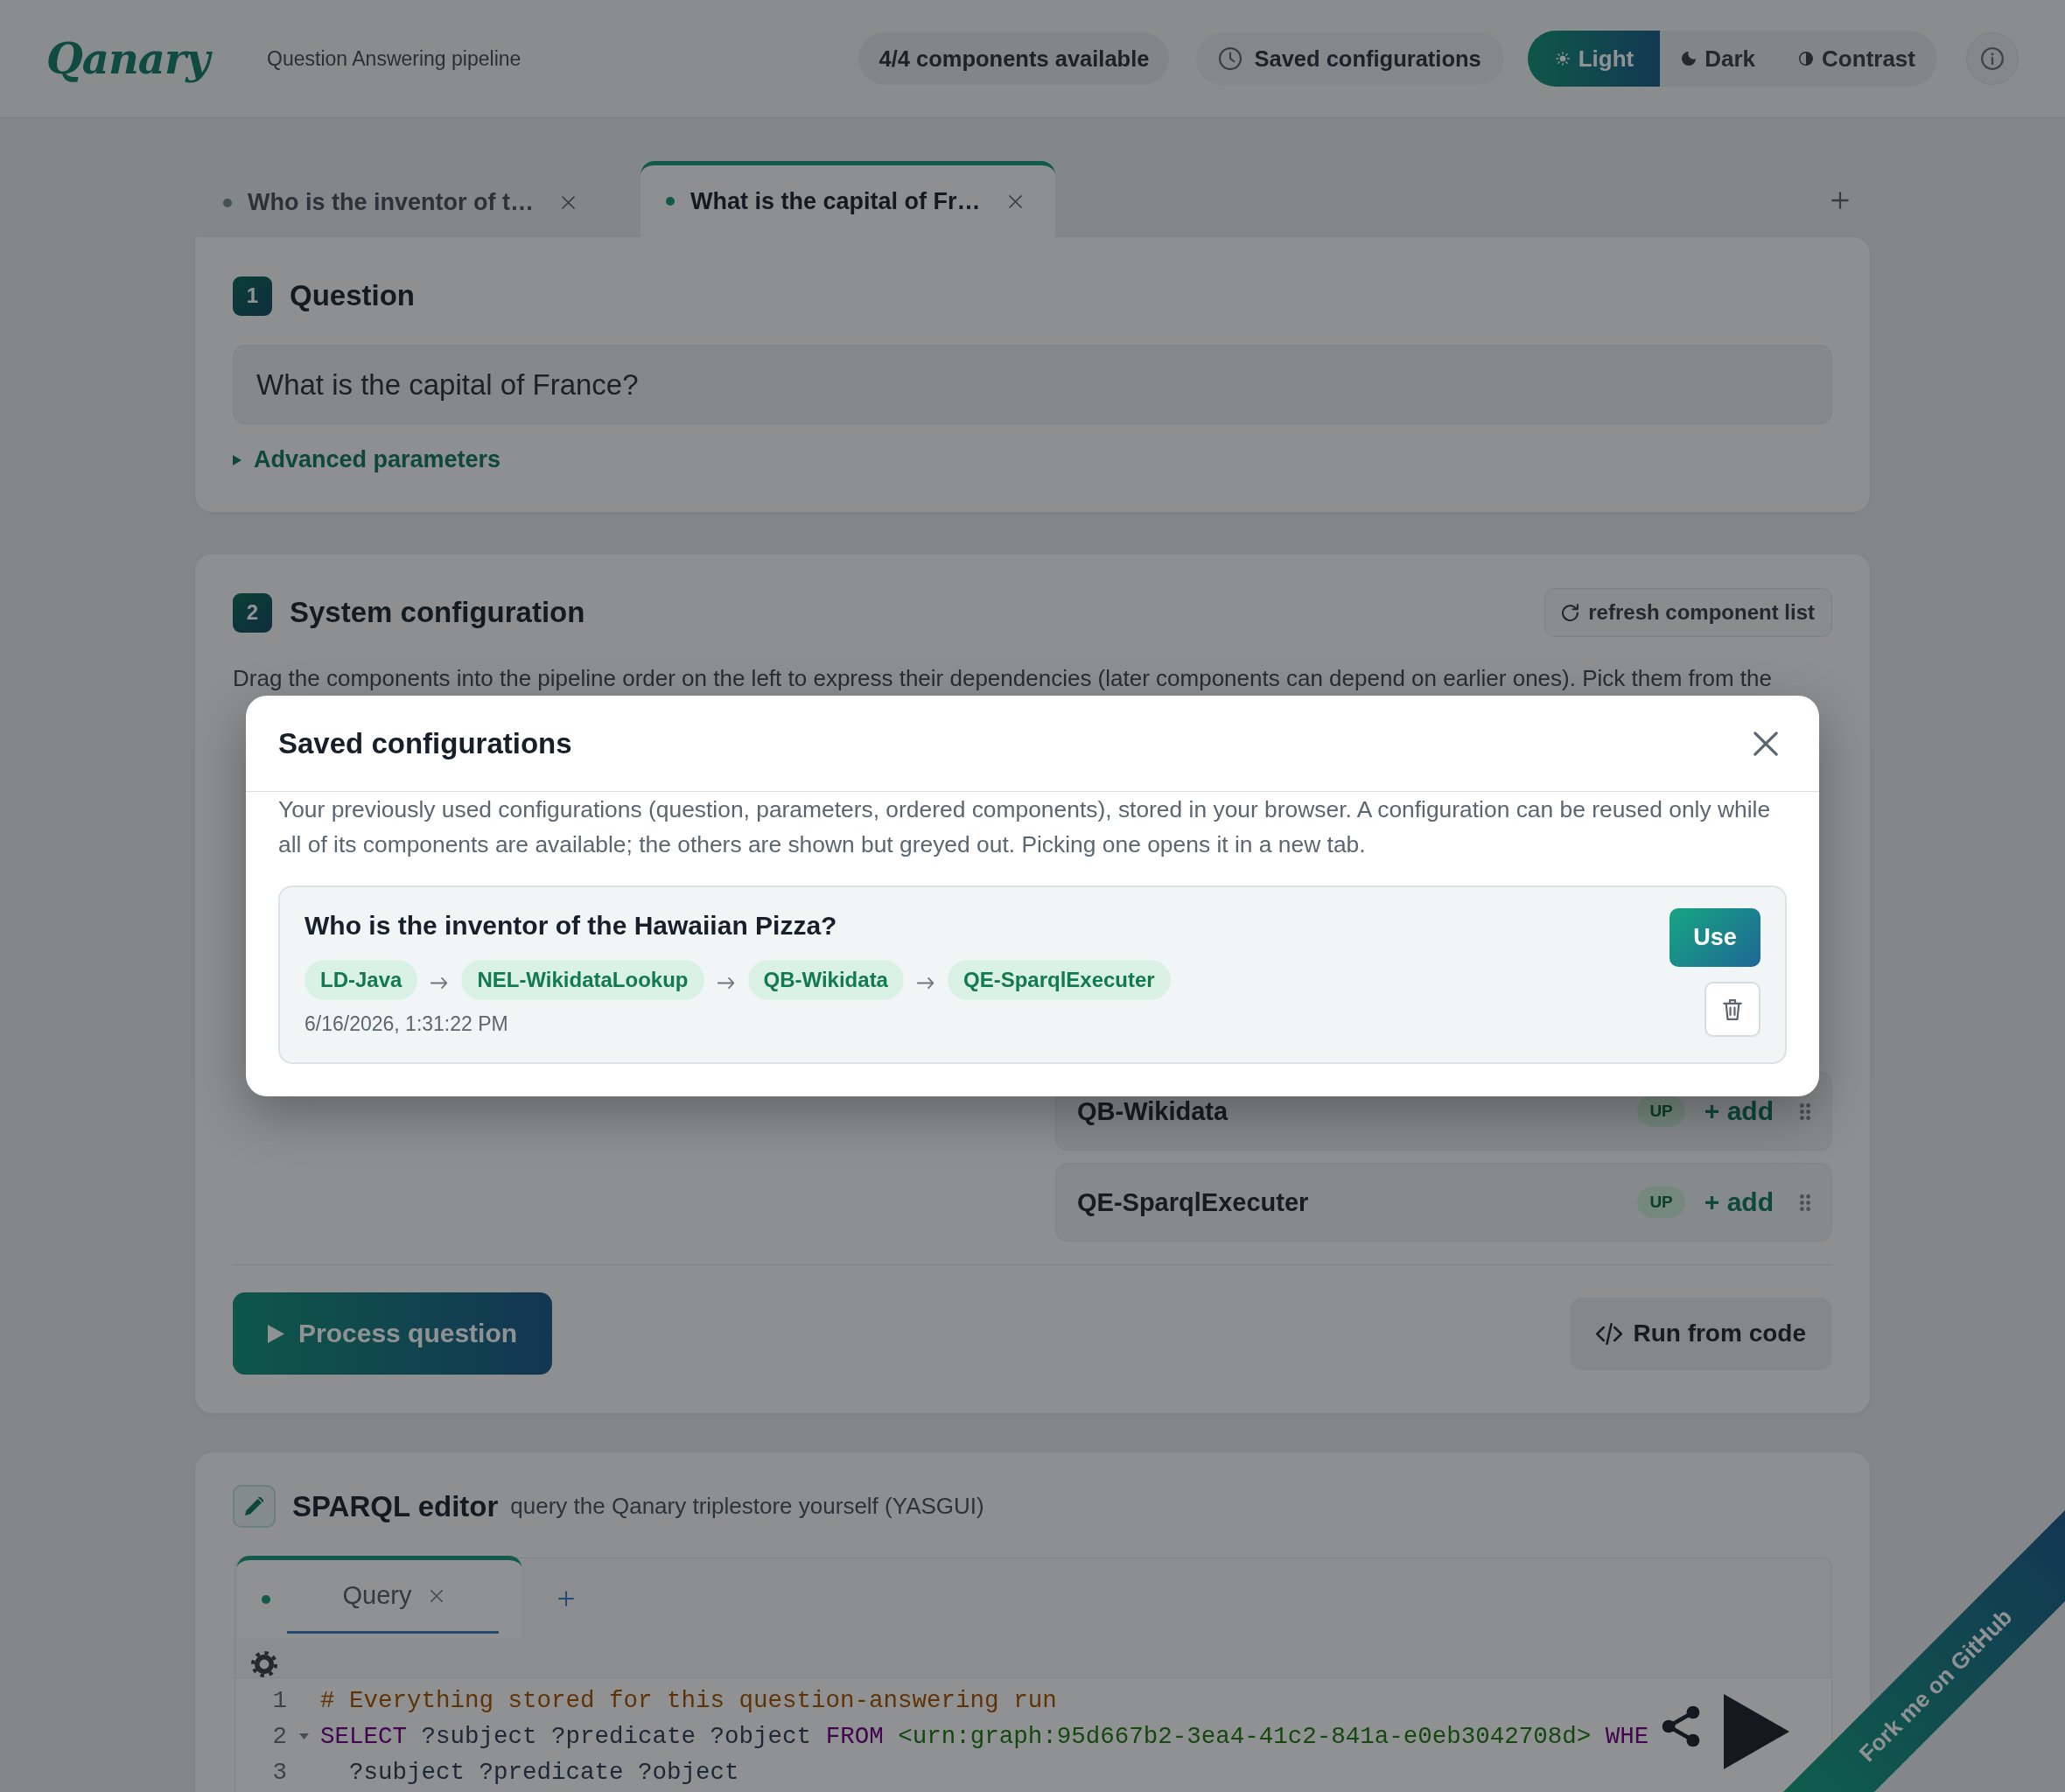  Describe the element at coordinates (1857, 59) in the screenshot. I see `theme-option: Contrast` at that location.